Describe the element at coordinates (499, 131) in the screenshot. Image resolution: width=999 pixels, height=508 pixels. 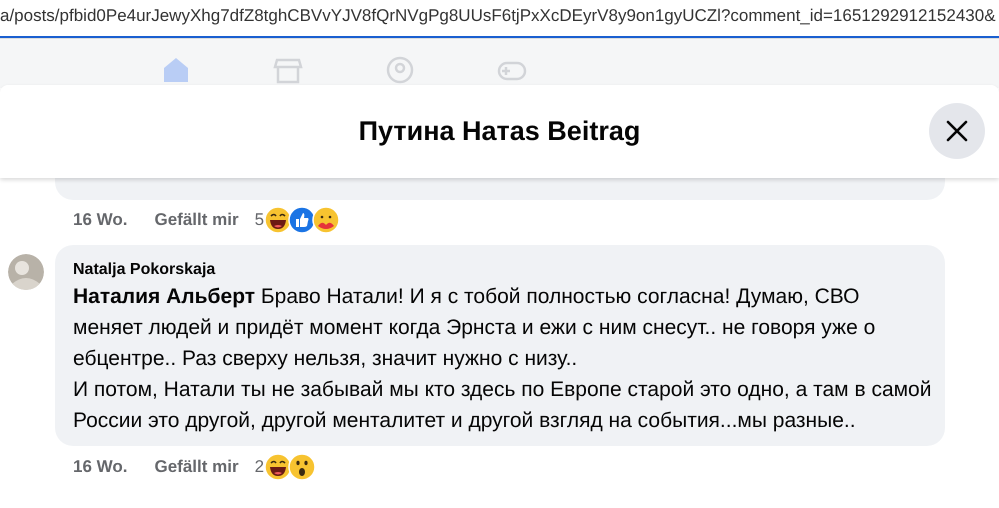
I see `dialog-title: Путина Натаs Beitrag` at that location.